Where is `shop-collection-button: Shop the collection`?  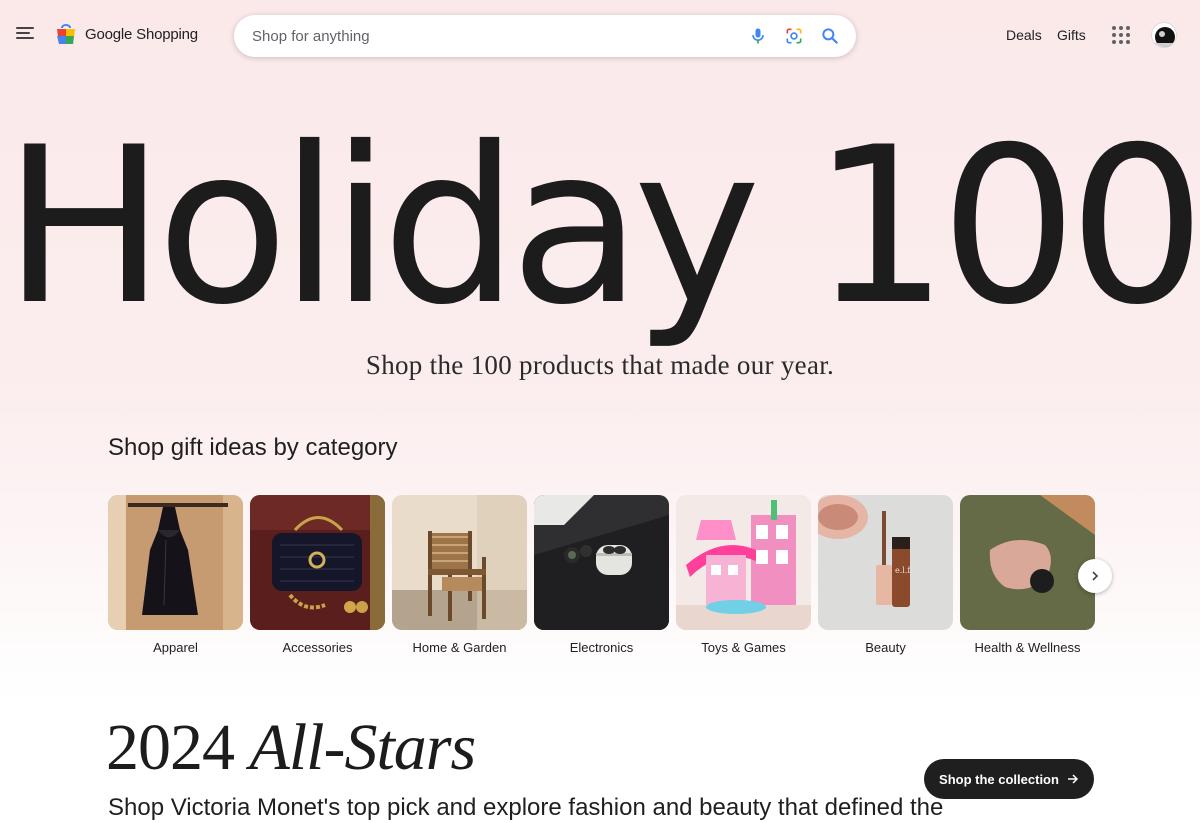 shop-collection-button: Shop the collection is located at coordinates (1009, 779).